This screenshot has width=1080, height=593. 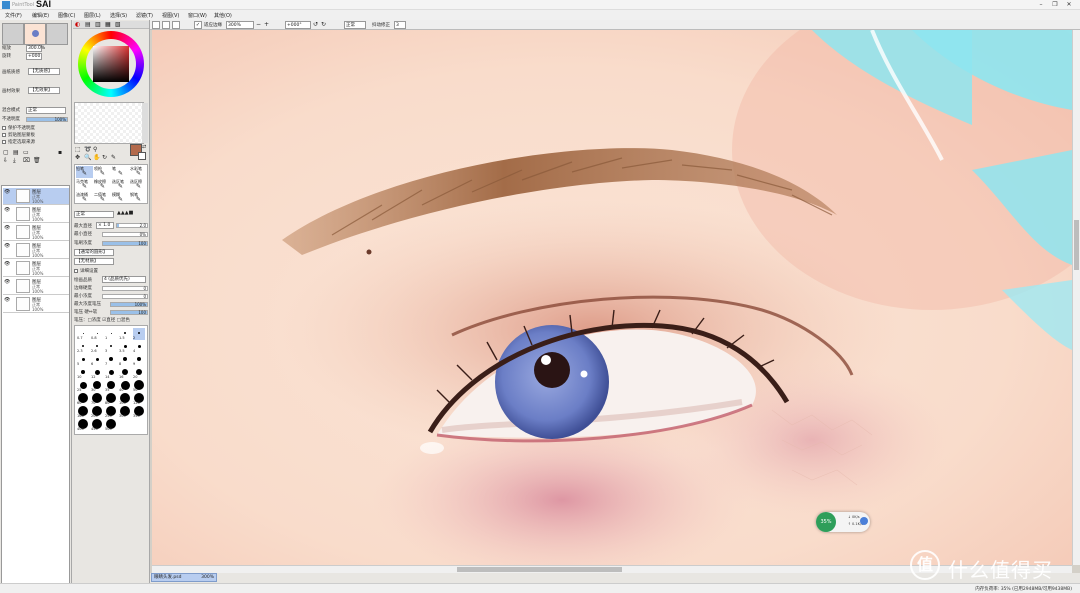 What do you see at coordinates (138, 172) in the screenshot?
I see `tool-slot: 水彩笔 ✎` at bounding box center [138, 172].